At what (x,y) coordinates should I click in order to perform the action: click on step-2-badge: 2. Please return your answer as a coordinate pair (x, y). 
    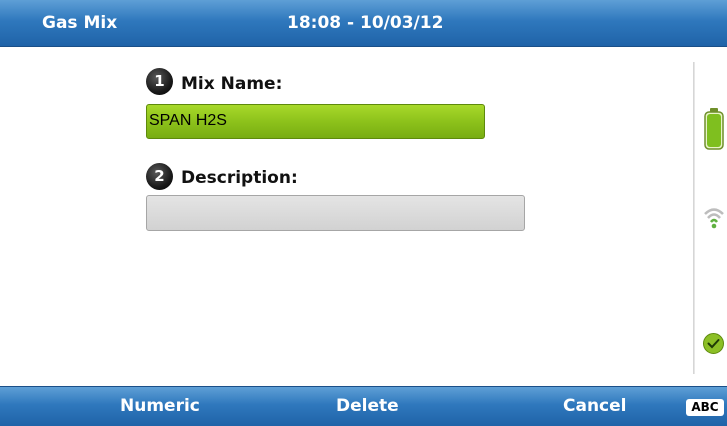
    Looking at the image, I should click on (159, 176).